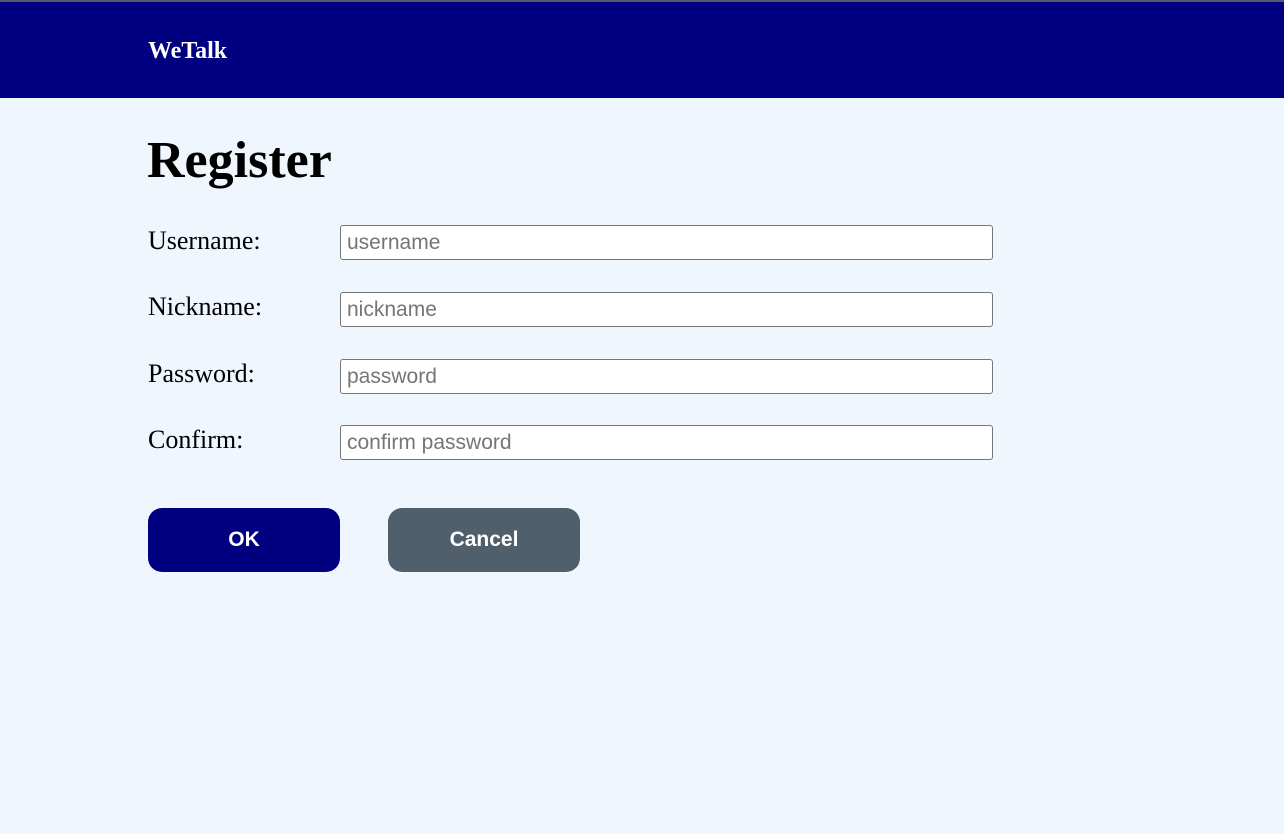 Image resolution: width=1284 pixels, height=834 pixels. I want to click on confirm-password-input, so click(666, 442).